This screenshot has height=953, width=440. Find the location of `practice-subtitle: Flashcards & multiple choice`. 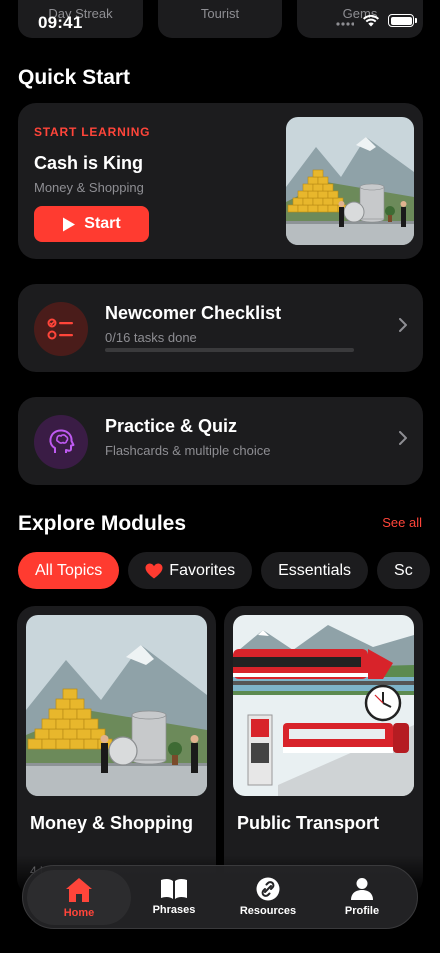

practice-subtitle: Flashcards & multiple choice is located at coordinates (188, 450).